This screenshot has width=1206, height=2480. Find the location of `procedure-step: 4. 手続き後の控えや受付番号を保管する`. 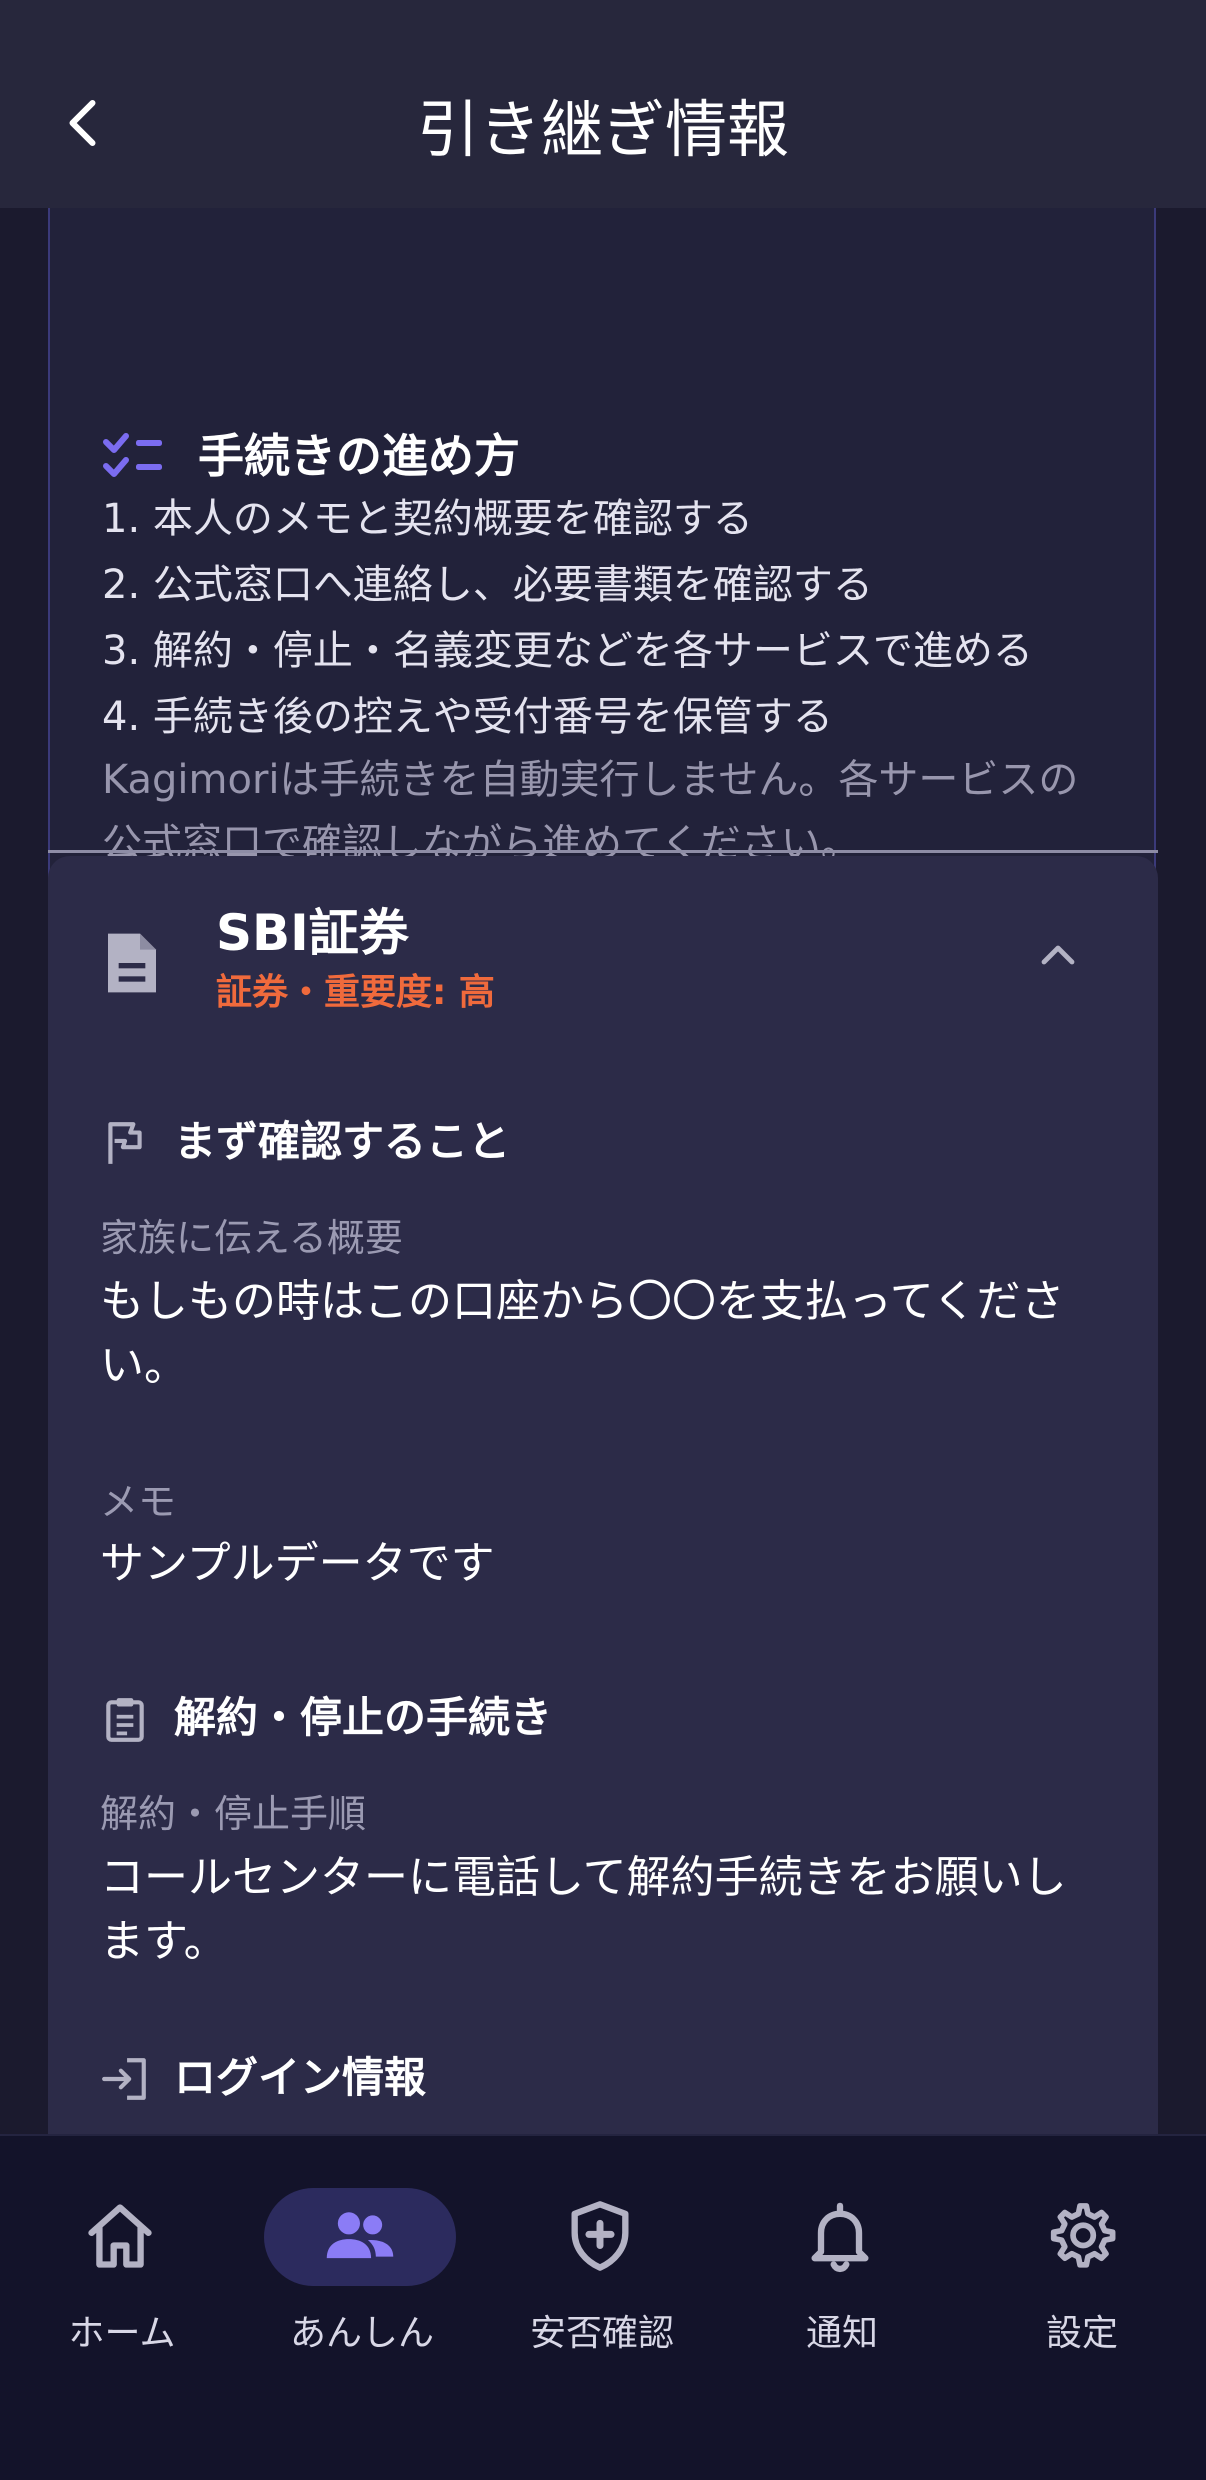

procedure-step: 4. 手続き後の控えや受付番号を保管する is located at coordinates (467, 717).